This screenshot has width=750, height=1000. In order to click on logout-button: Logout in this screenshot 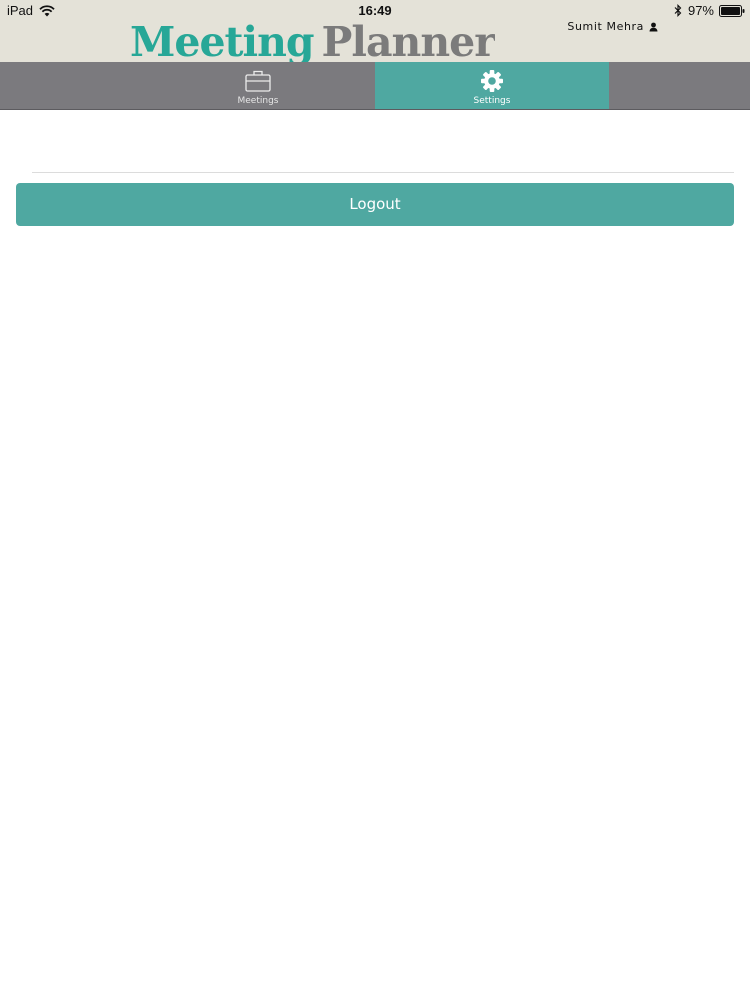, I will do `click(375, 204)`.